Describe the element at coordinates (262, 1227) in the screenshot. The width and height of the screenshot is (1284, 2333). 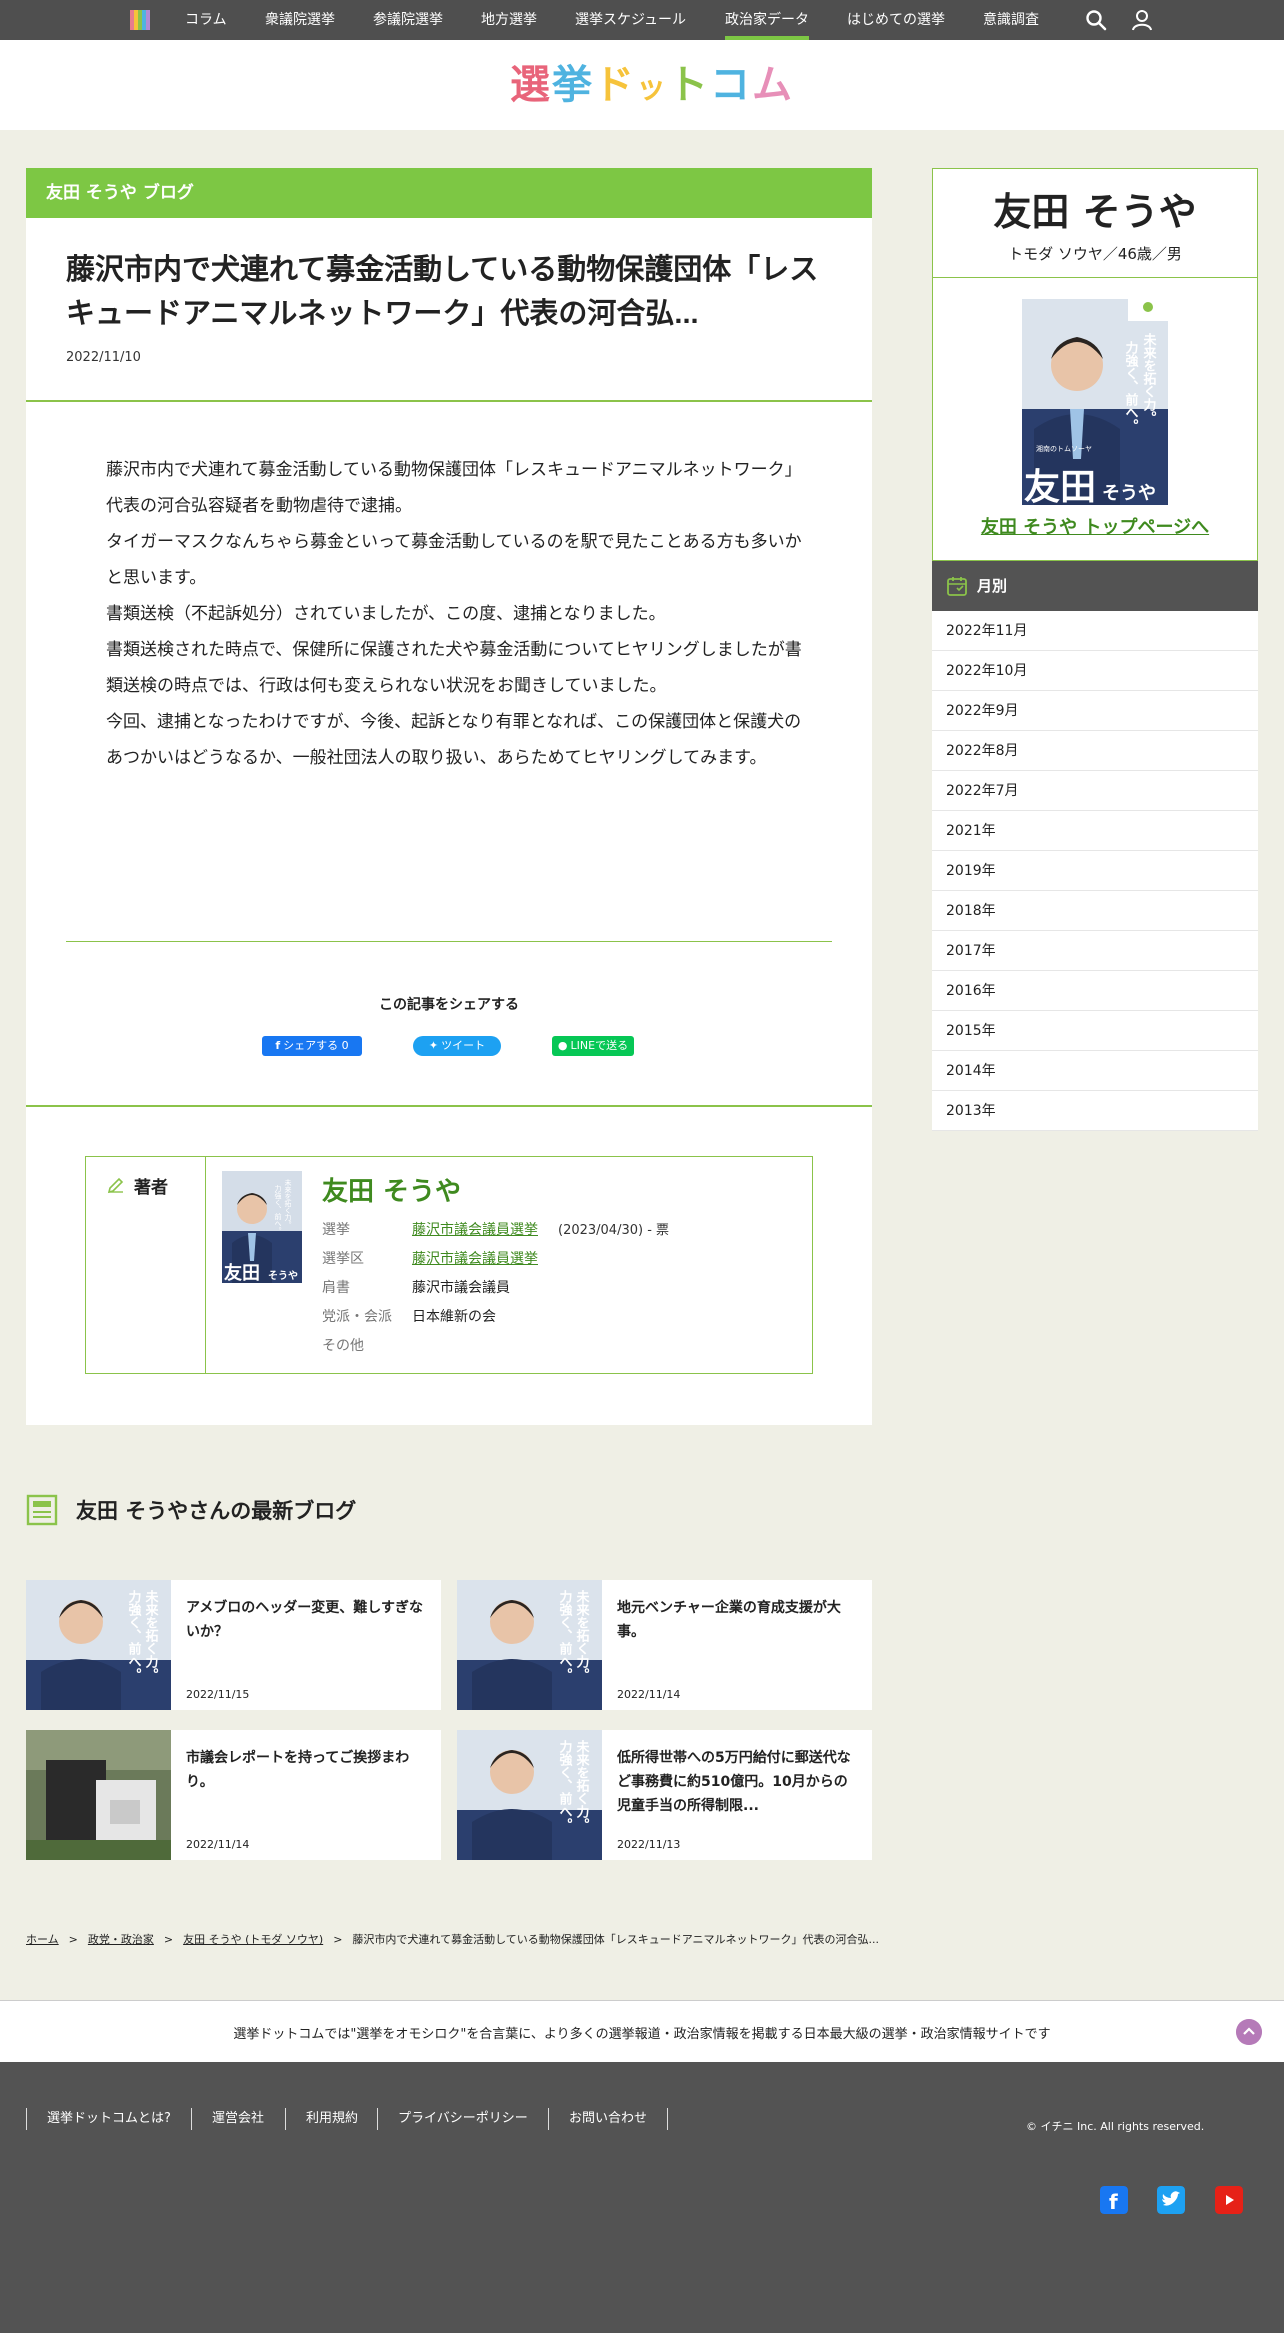
I see `author-photo: 未来を拓く力。 力強く、前へ。 友田 そうや` at that location.